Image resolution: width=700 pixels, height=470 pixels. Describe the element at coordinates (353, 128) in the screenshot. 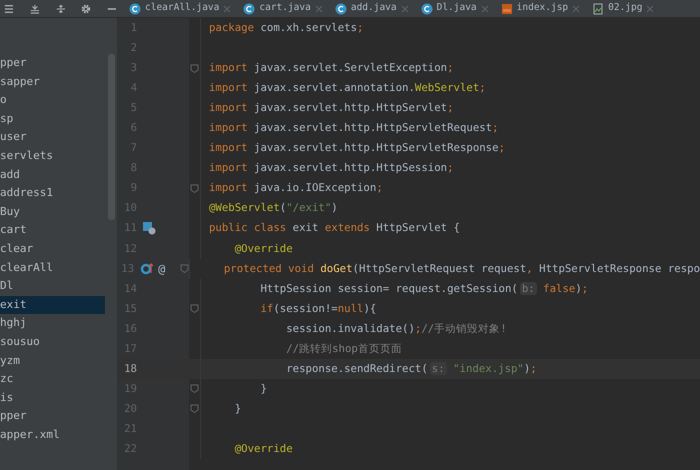

I see `code-line: import javax.servlet.http.HttpServletRequest;` at that location.